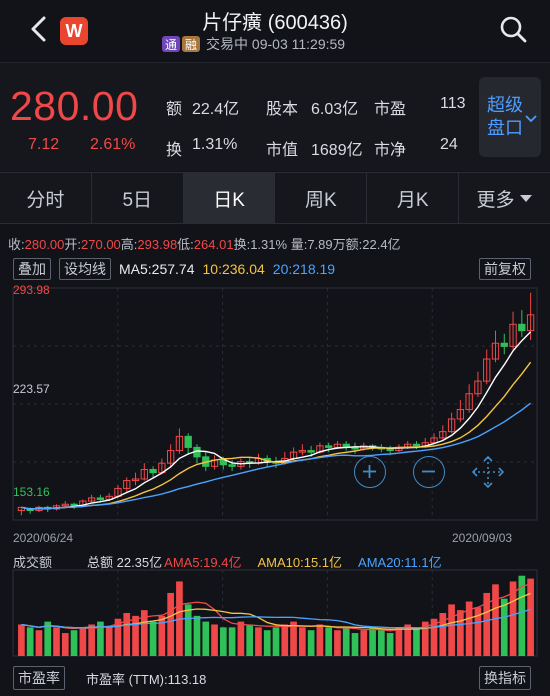 The image size is (550, 696). What do you see at coordinates (269, 244) in the screenshot?
I see `turnover-line-value: 1.31%` at bounding box center [269, 244].